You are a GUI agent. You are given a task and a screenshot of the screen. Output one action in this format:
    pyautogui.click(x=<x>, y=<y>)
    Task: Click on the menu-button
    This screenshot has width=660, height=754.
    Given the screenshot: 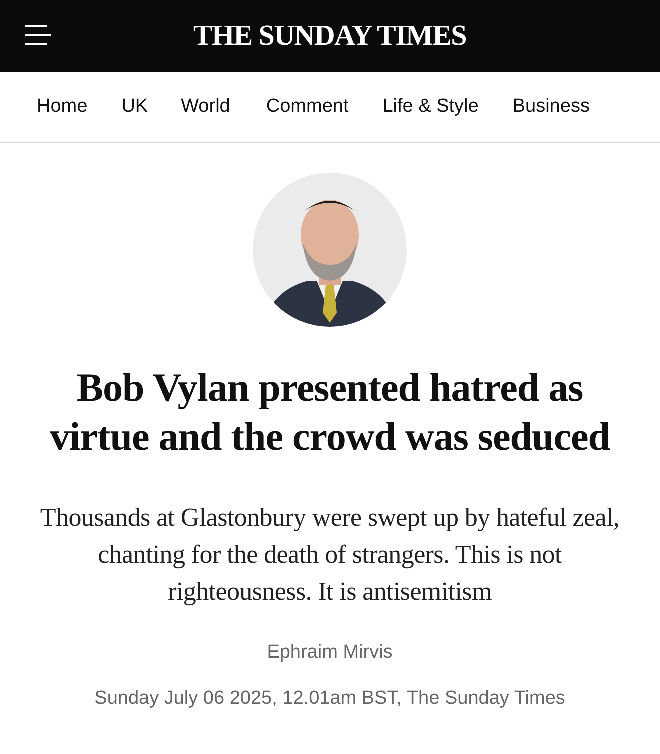 What is the action you would take?
    pyautogui.click(x=38, y=35)
    